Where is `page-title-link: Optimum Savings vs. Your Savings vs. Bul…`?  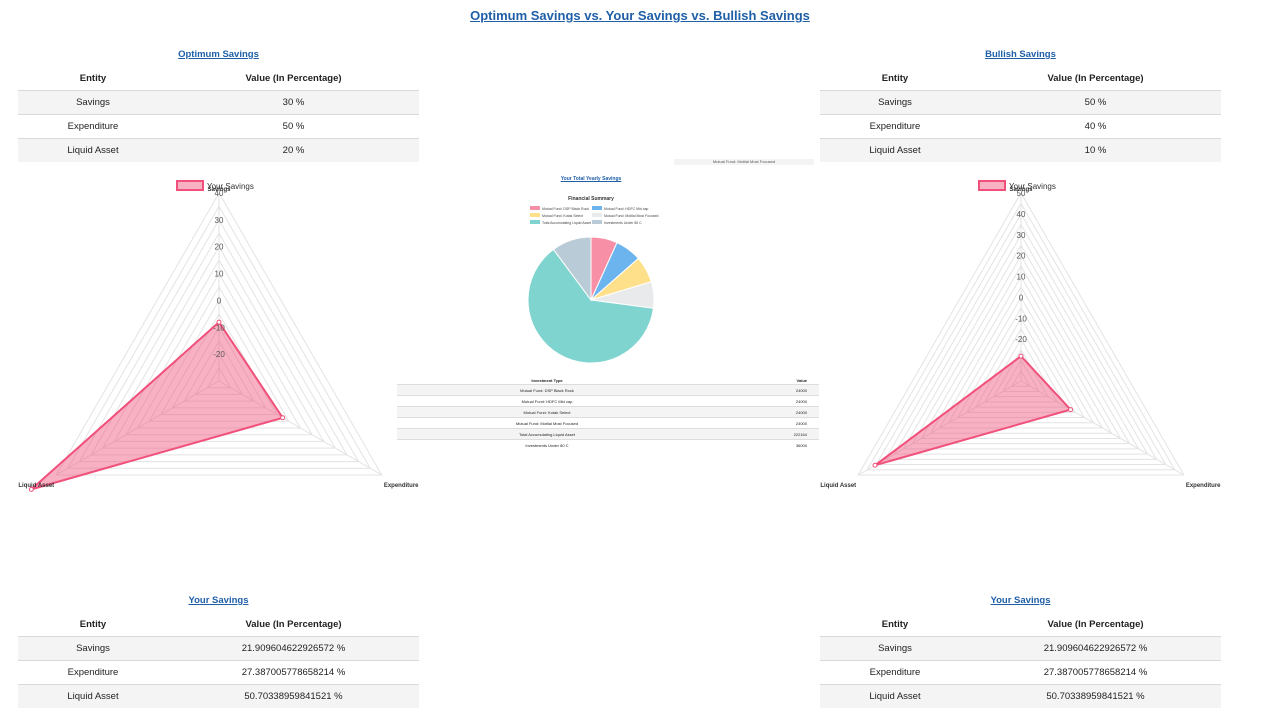
page-title-link: Optimum Savings vs. Your Savings vs. Bul… is located at coordinates (640, 15).